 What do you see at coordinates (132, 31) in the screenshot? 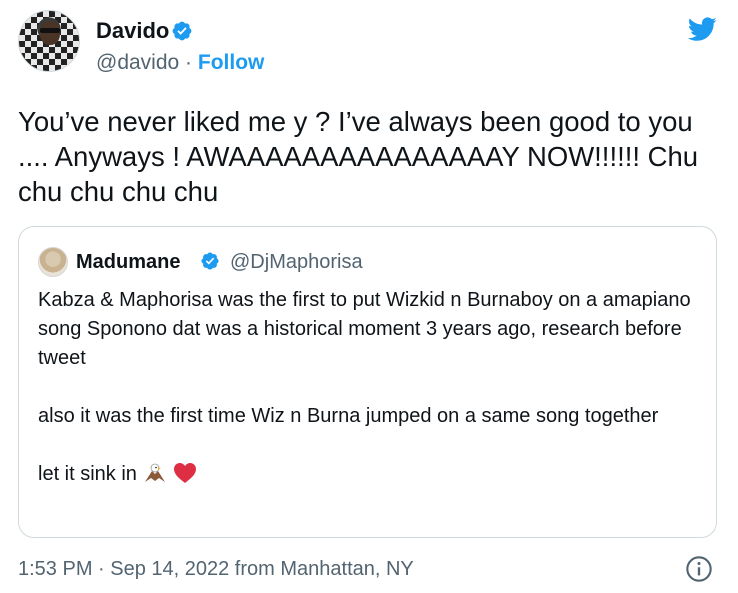
I see `author-name: Davido` at bounding box center [132, 31].